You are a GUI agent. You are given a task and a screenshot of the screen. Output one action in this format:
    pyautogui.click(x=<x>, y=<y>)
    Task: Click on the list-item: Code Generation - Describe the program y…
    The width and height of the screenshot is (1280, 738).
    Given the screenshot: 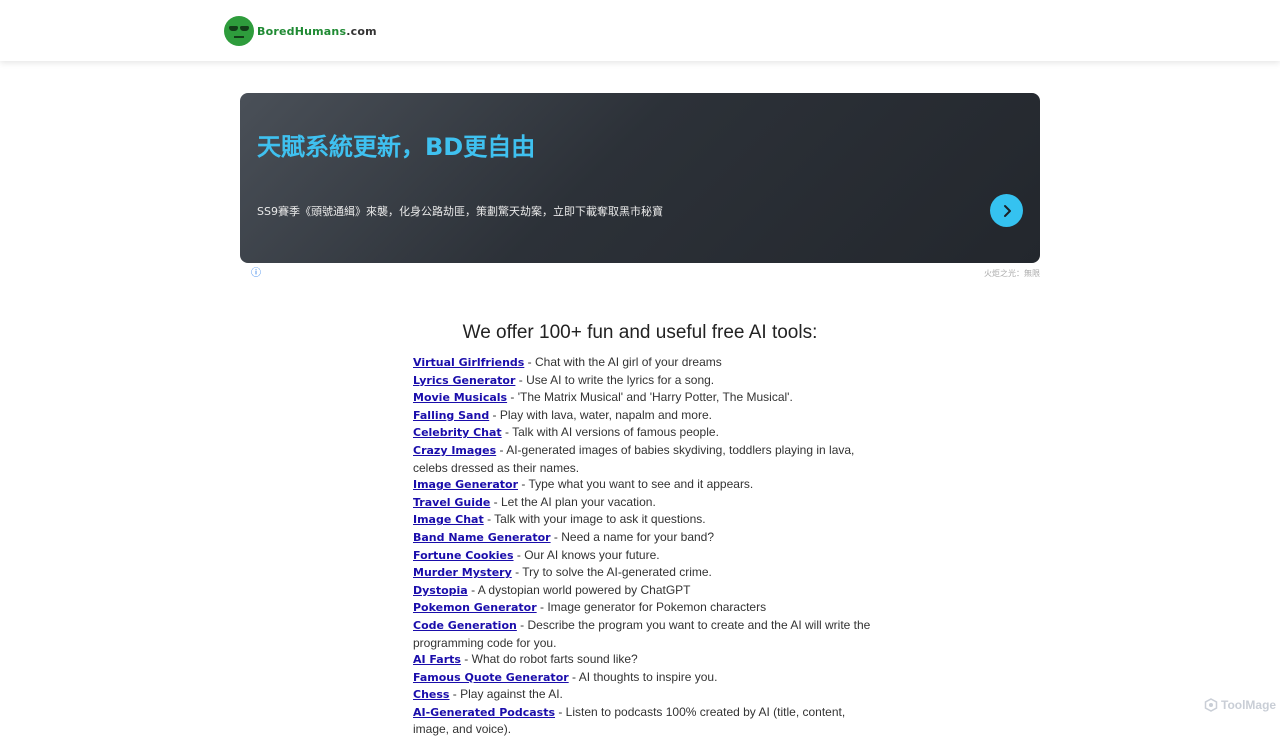 What is the action you would take?
    pyautogui.click(x=643, y=634)
    